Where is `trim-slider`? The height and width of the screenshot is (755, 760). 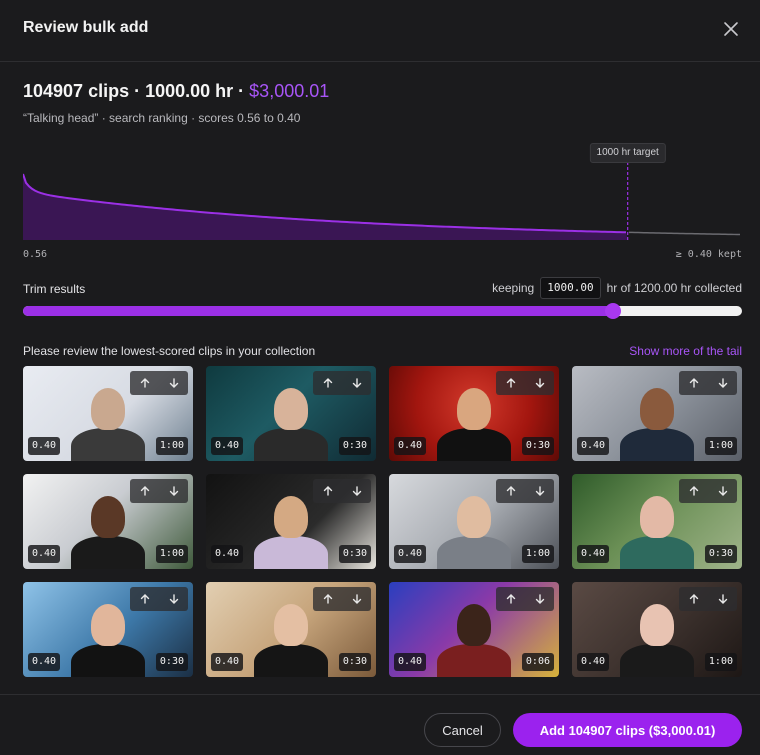
trim-slider is located at coordinates (382, 311).